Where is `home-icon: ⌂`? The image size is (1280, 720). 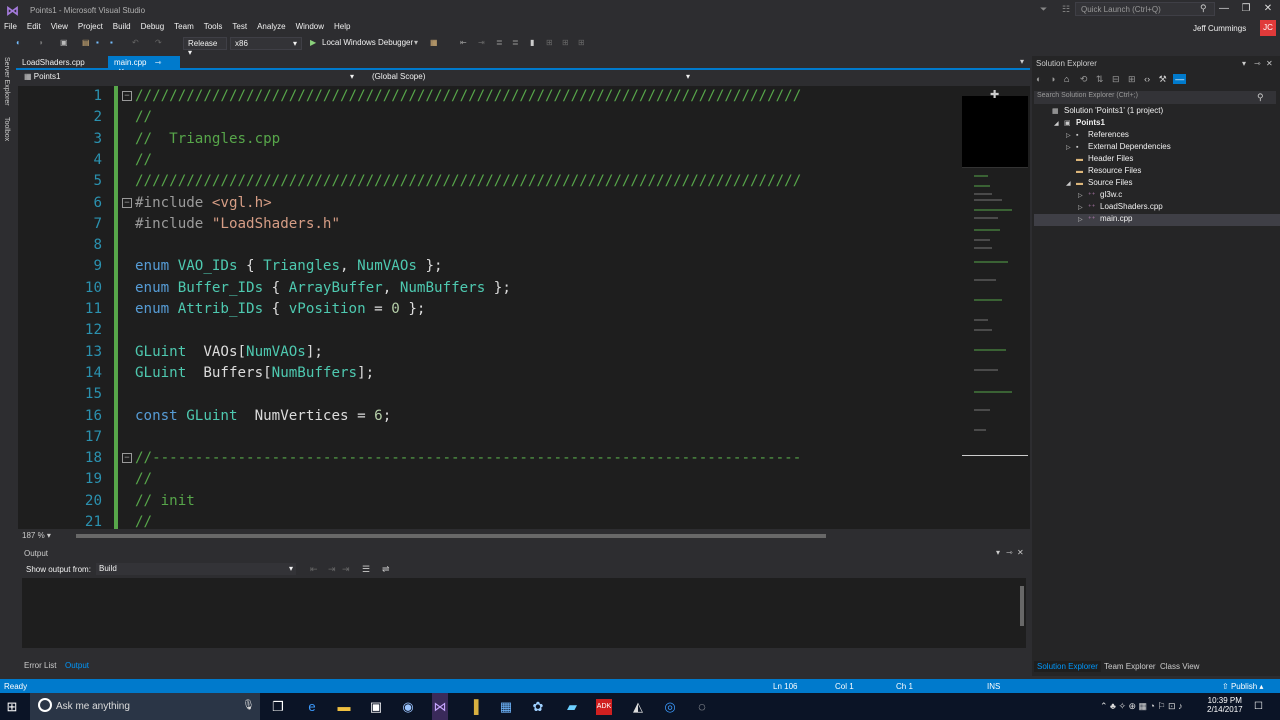
home-icon: ⌂ is located at coordinates (1066, 79).